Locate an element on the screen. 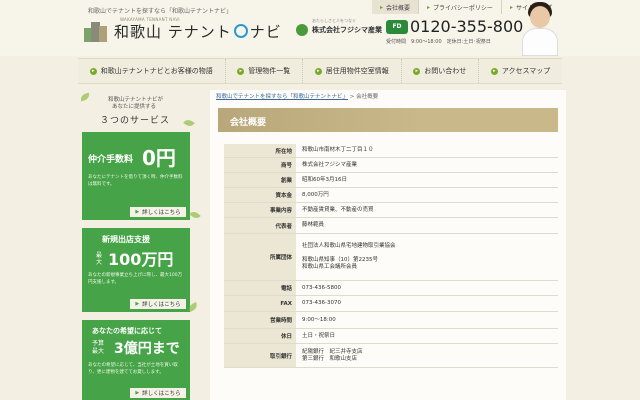 The width and height of the screenshot is (640, 400). nav-properties: ▸ 管理物件一覧 is located at coordinates (265, 71).